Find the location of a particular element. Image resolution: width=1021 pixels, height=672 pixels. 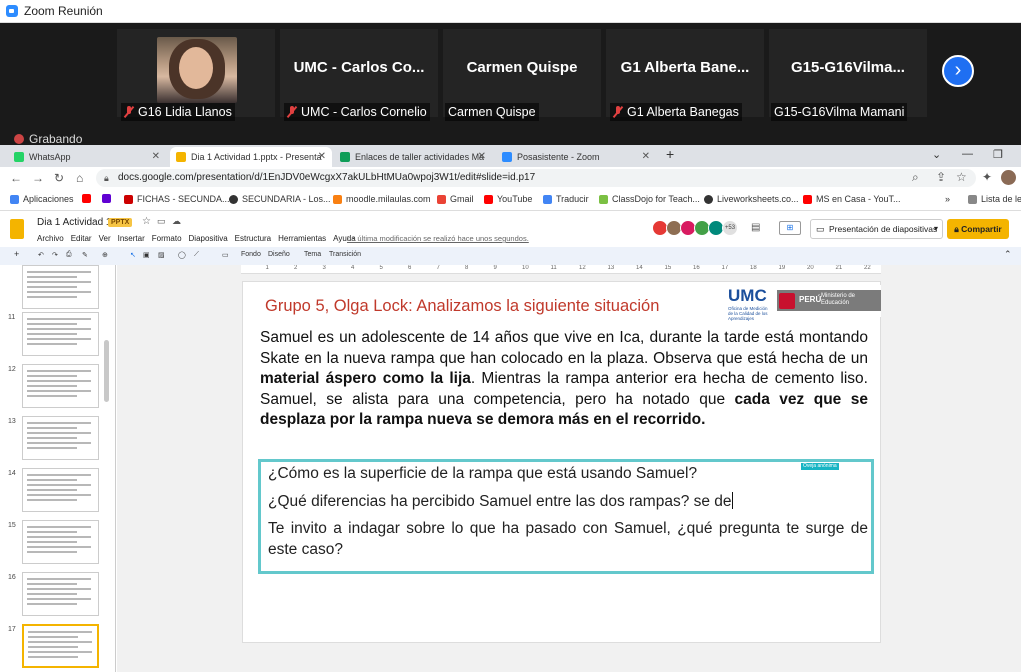

share-page-icon: ⇪ is located at coordinates (941, 177).